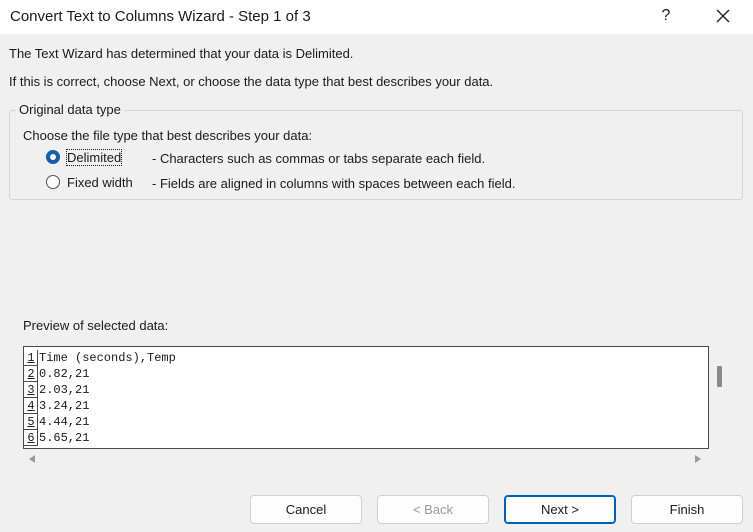 The height and width of the screenshot is (532, 753). Describe the element at coordinates (100, 182) in the screenshot. I see `radio-fixed-width-label: Fixed width` at that location.